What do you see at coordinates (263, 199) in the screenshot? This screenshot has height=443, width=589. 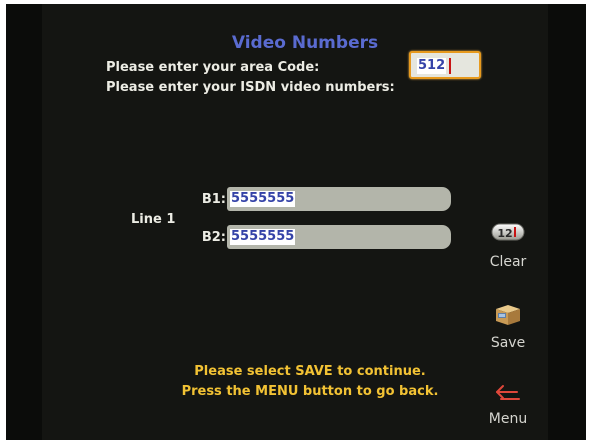 I see `b1-number-value: 5555555` at bounding box center [263, 199].